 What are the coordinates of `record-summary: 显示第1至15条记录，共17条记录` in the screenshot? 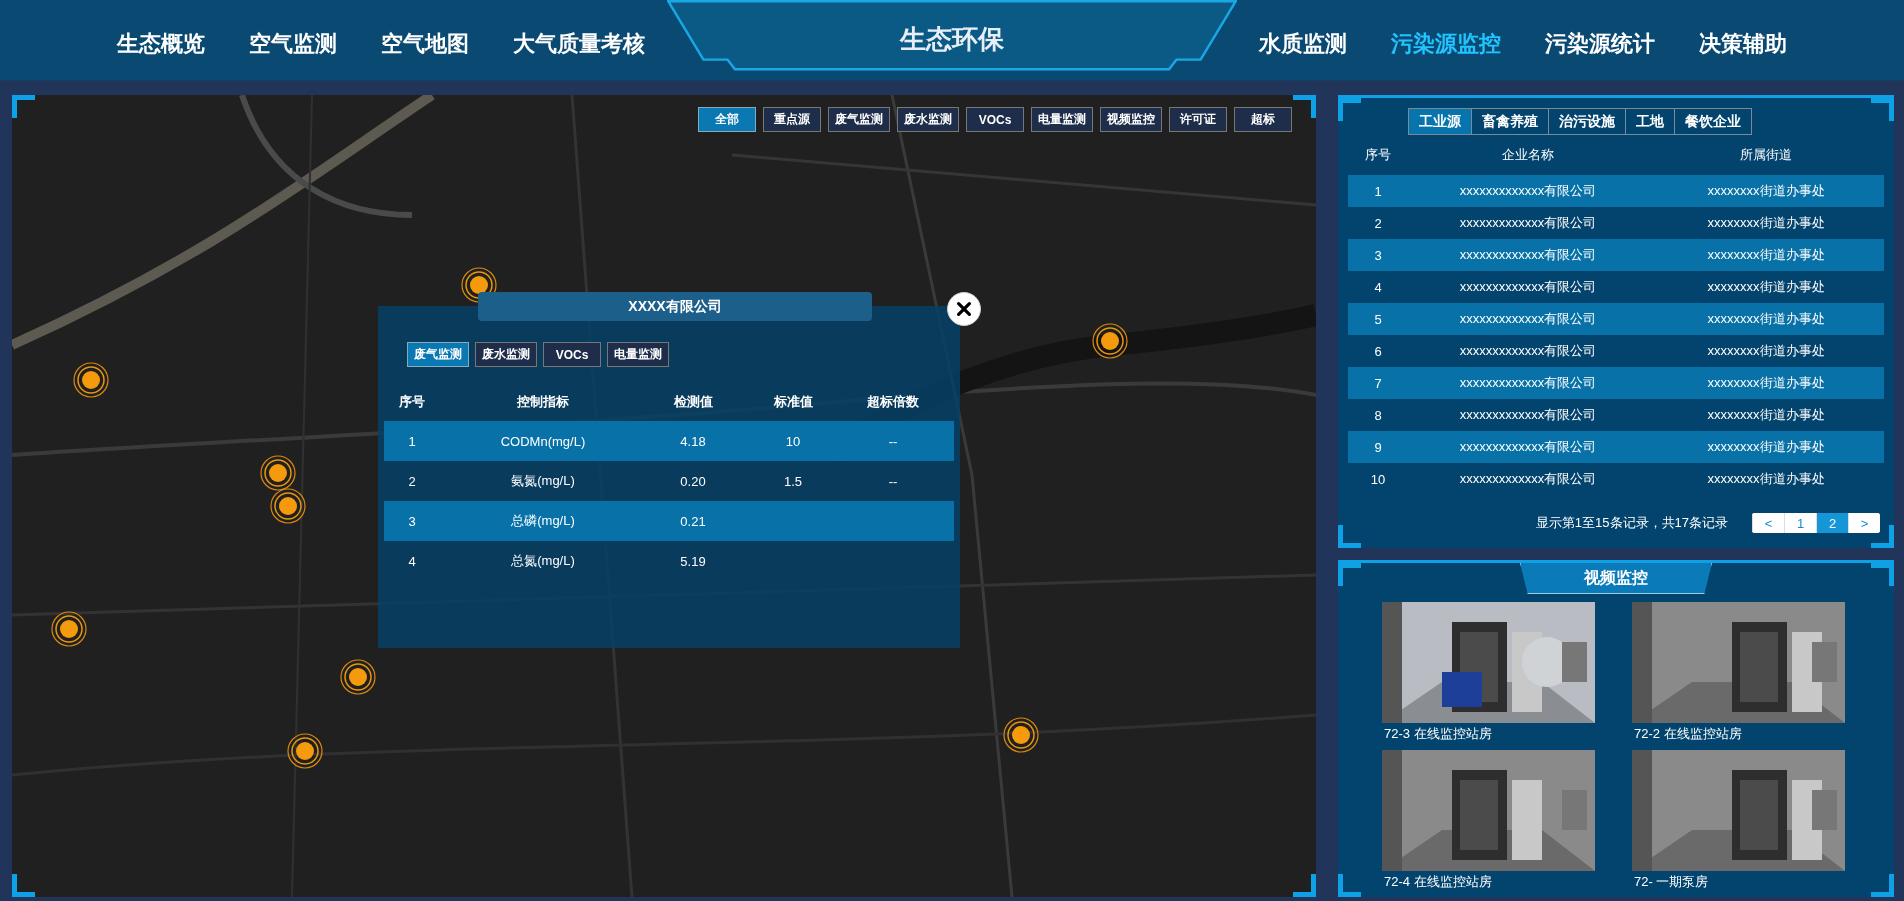 It's located at (1631, 523).